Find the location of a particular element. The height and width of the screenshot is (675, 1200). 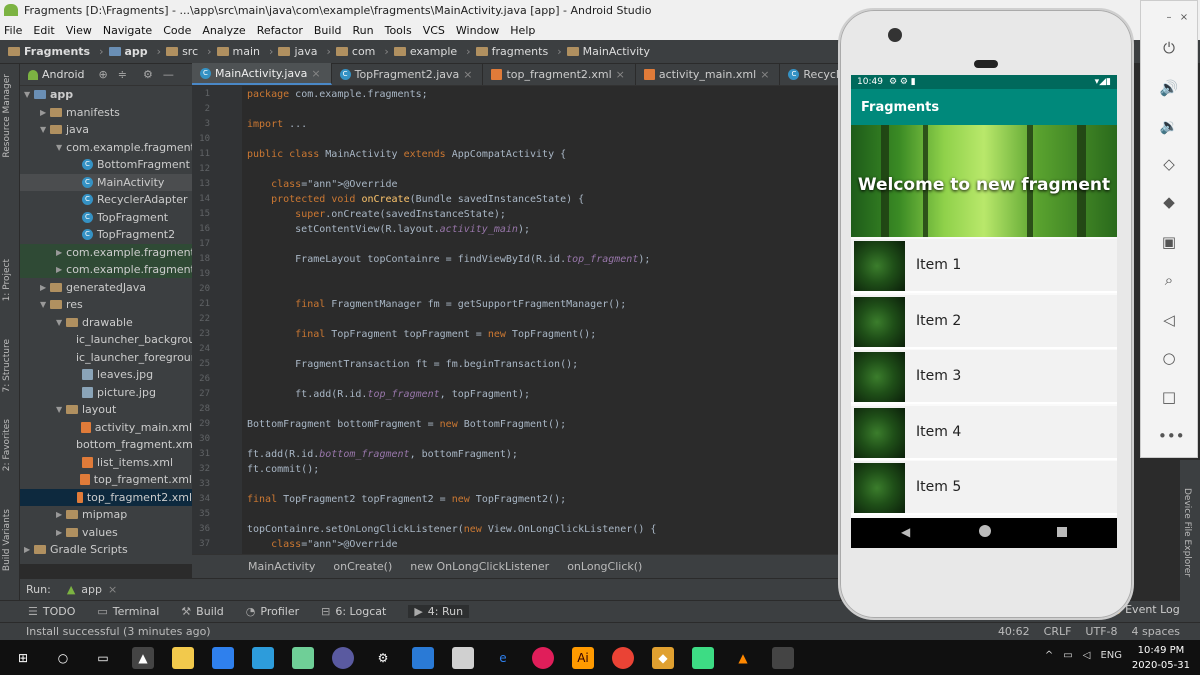

close-icon: × is located at coordinates (112, 589).